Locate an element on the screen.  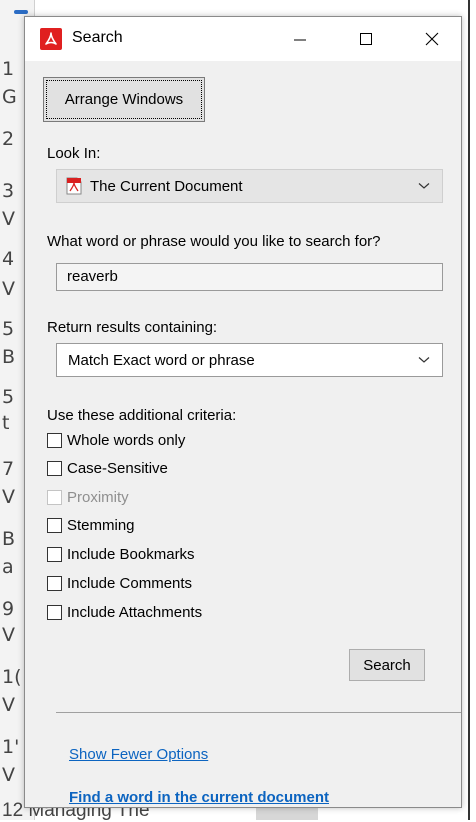
find-word-link: Find a word in the current document is located at coordinates (199, 797).